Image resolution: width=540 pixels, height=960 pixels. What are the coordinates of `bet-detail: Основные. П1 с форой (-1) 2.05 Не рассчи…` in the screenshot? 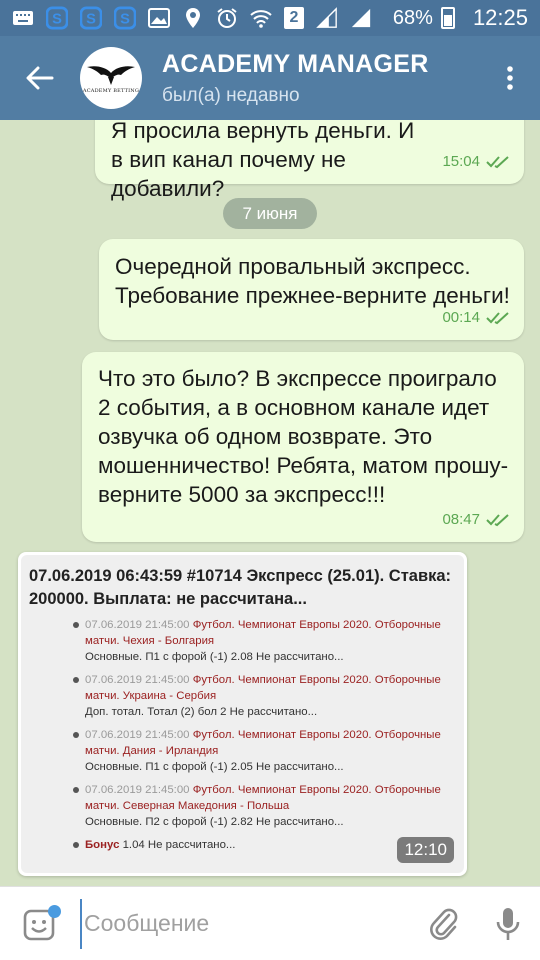 It's located at (214, 767).